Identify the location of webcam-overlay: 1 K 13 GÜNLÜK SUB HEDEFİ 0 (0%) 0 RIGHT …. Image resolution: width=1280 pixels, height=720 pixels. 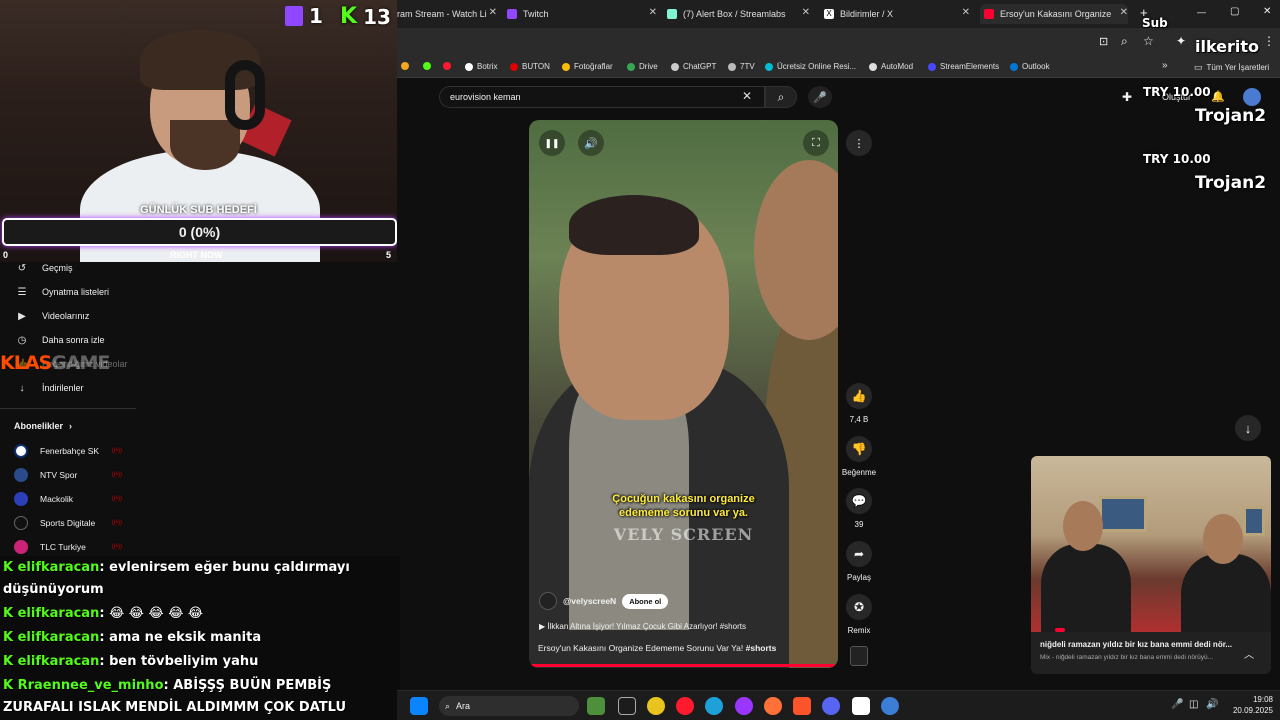
(198, 131).